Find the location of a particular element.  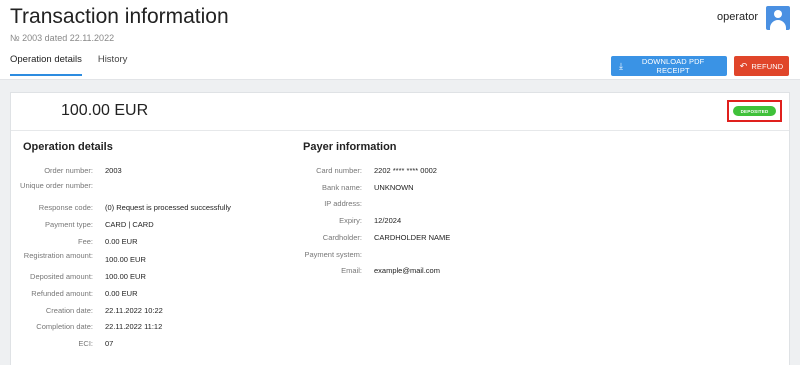

status-badge: DEPOSITED is located at coordinates (754, 111).